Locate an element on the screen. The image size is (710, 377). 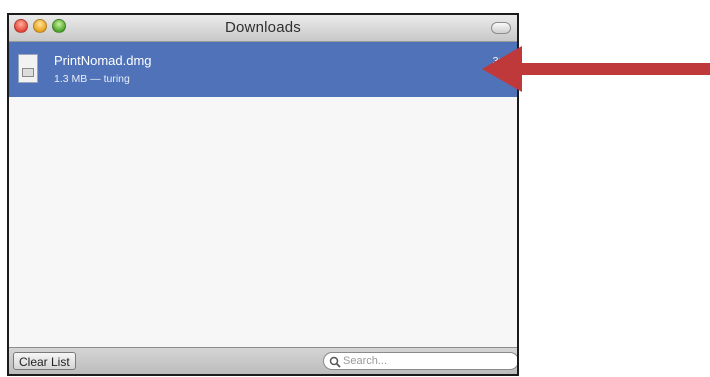
search-input is located at coordinates (423, 361).